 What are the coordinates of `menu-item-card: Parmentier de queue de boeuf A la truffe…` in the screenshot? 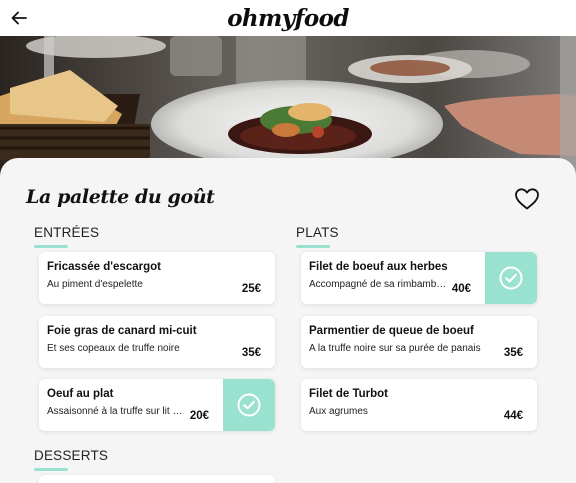 It's located at (419, 342).